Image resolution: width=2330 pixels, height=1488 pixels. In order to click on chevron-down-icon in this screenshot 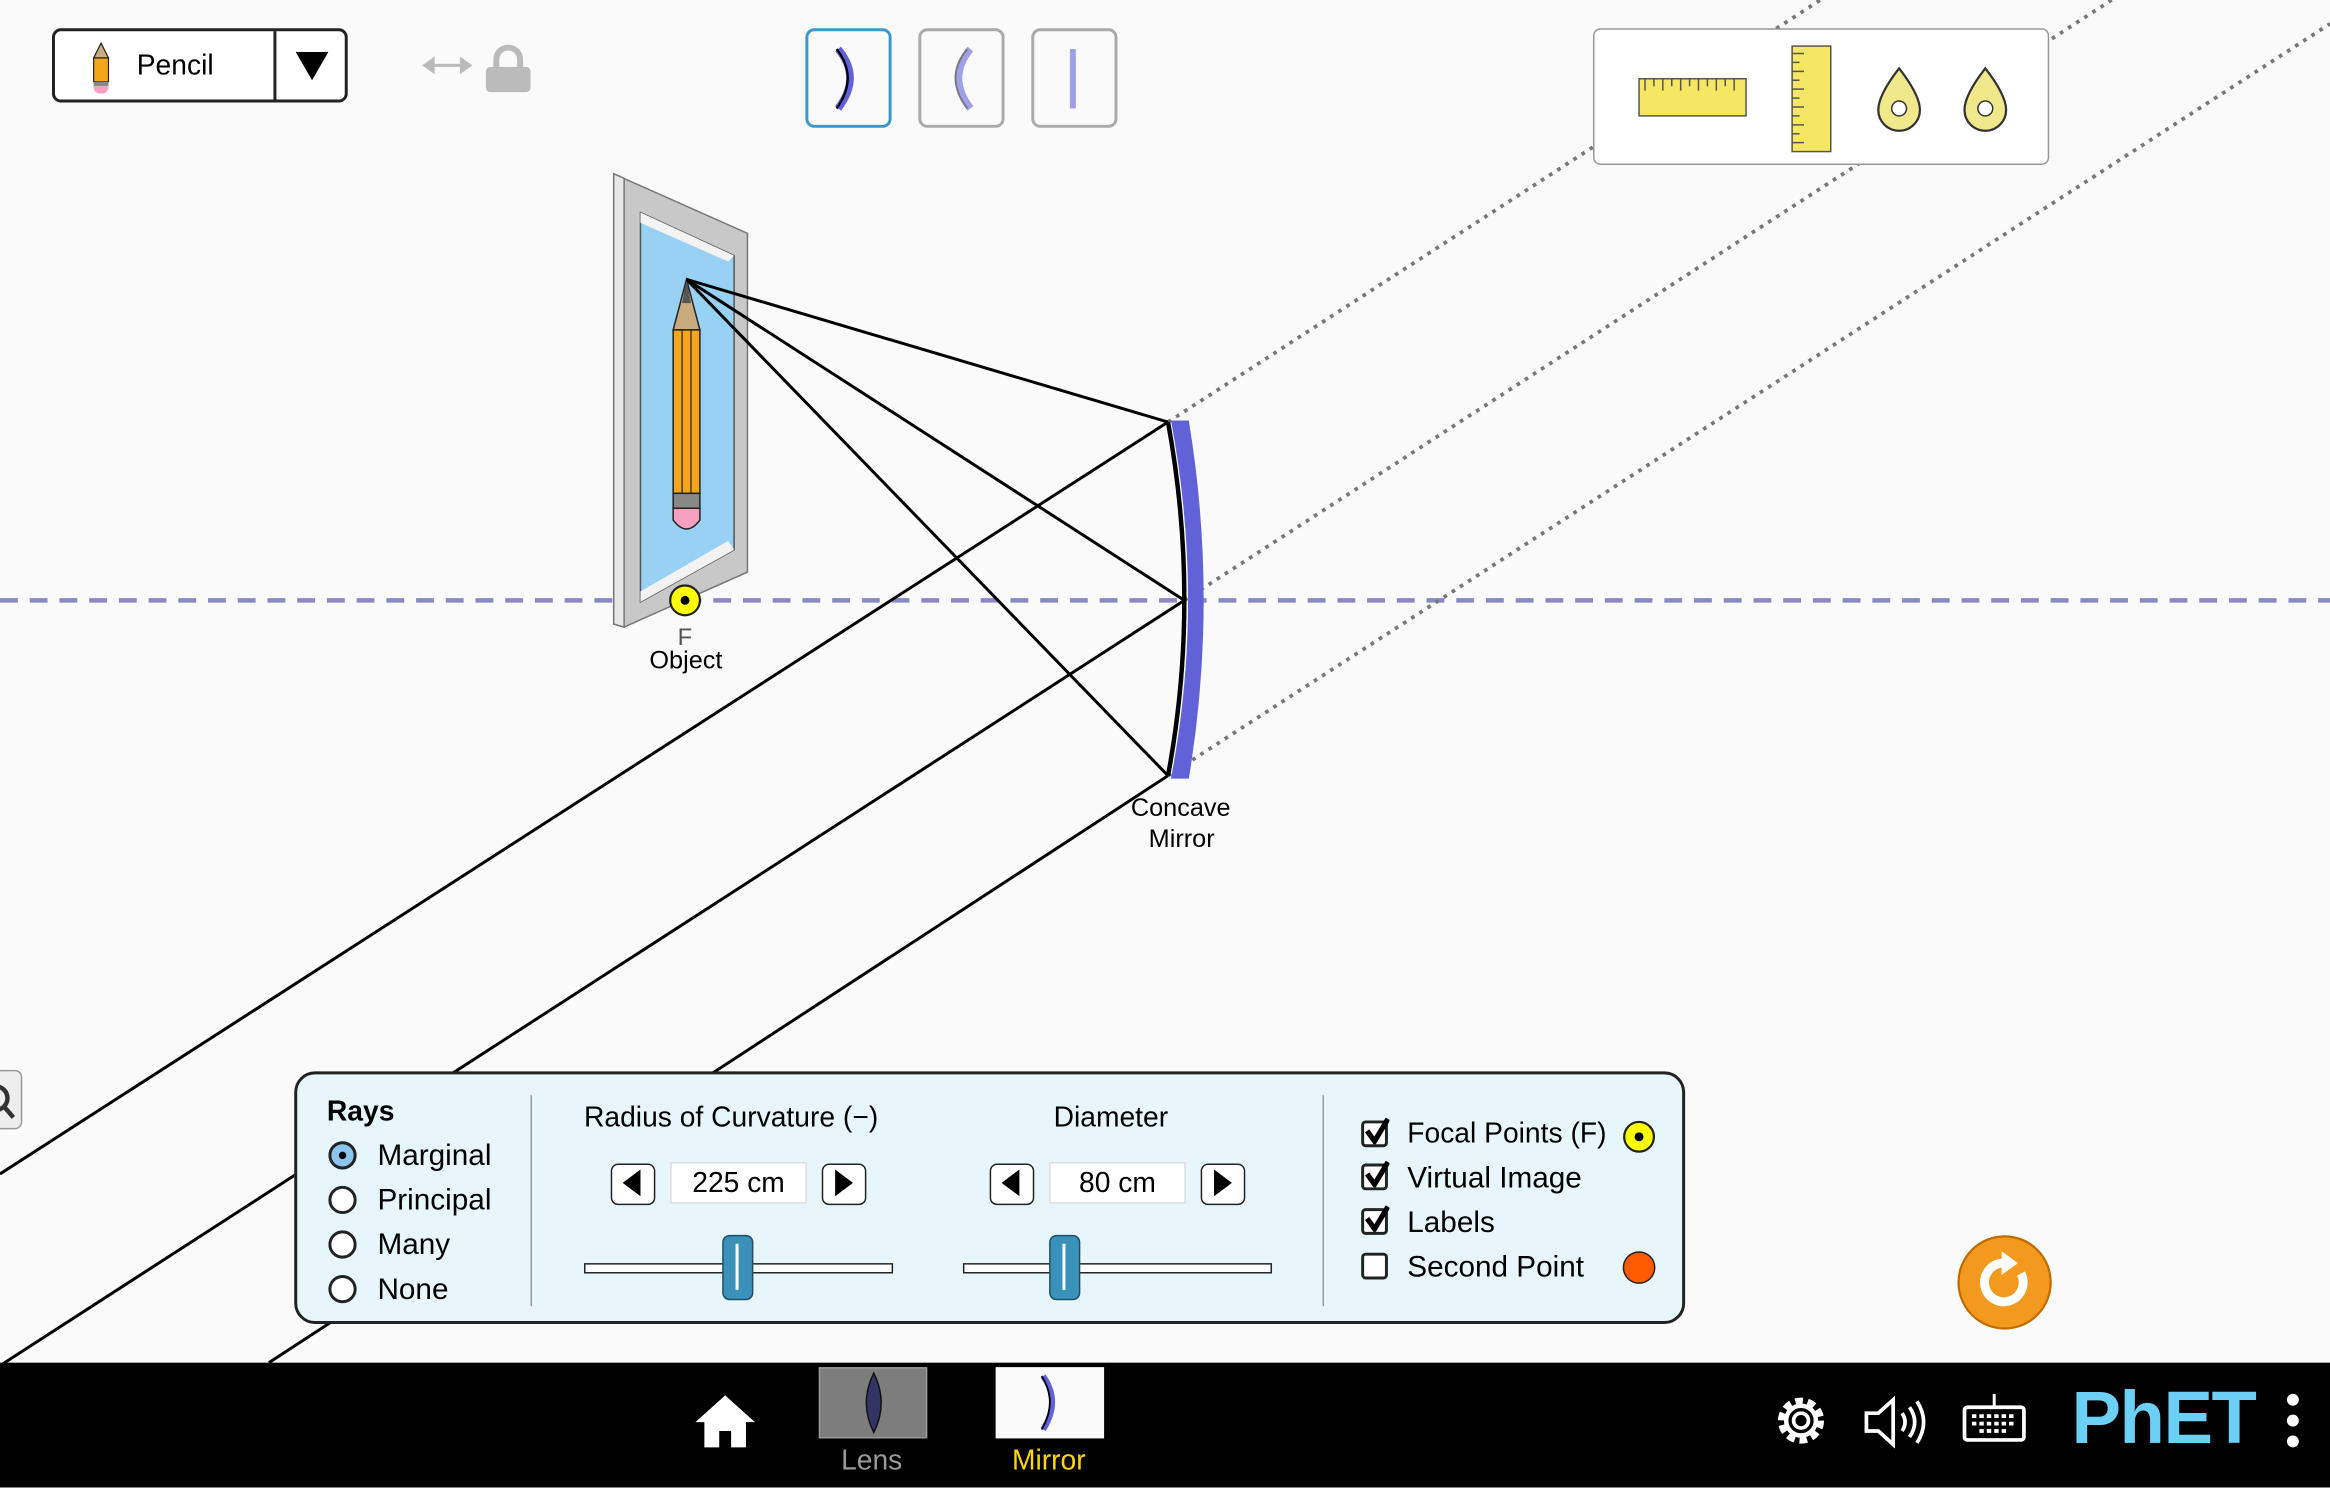, I will do `click(312, 67)`.